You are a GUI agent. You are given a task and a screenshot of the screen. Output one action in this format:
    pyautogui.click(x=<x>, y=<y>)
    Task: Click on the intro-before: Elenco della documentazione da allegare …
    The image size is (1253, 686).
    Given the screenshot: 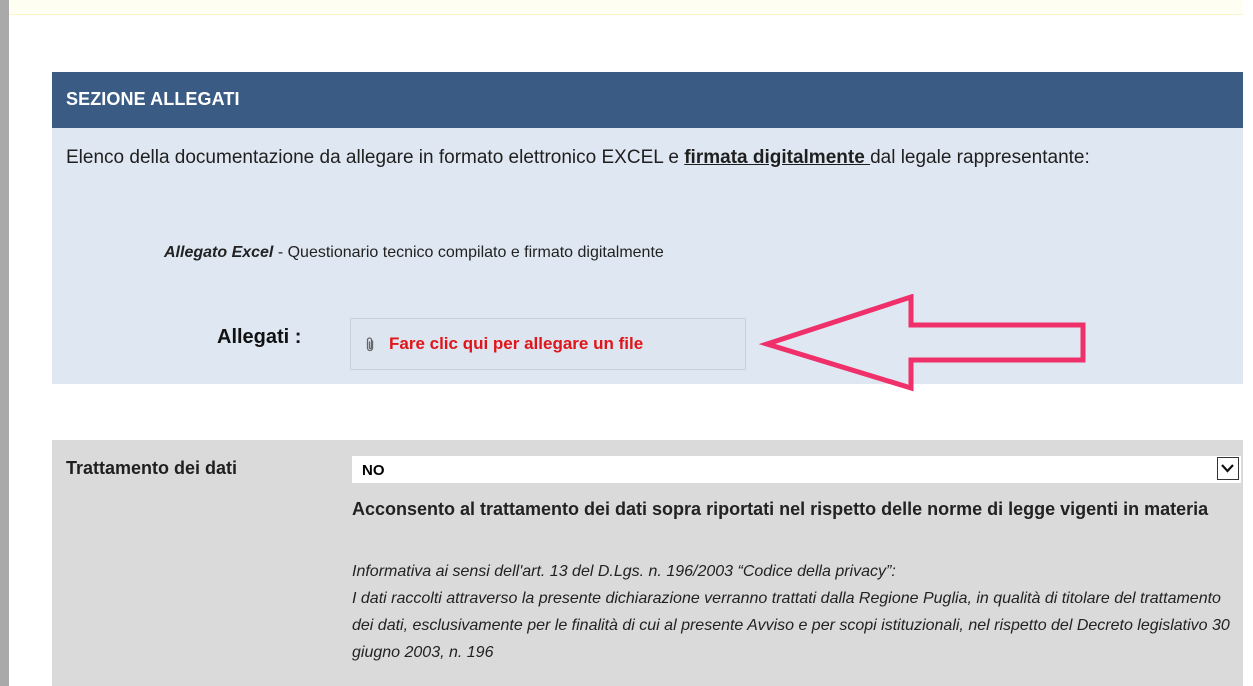 What is the action you would take?
    pyautogui.click(x=375, y=157)
    